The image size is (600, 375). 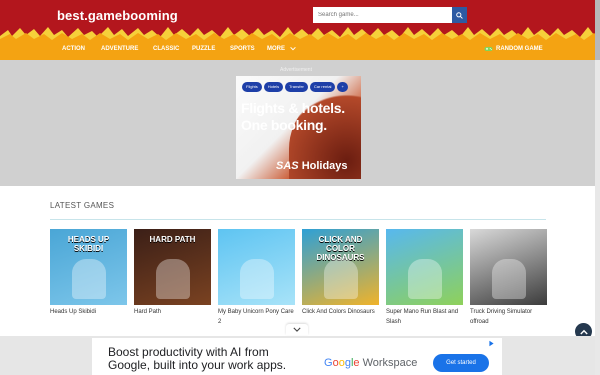 I want to click on nav-more-label: MORE, so click(x=276, y=49).